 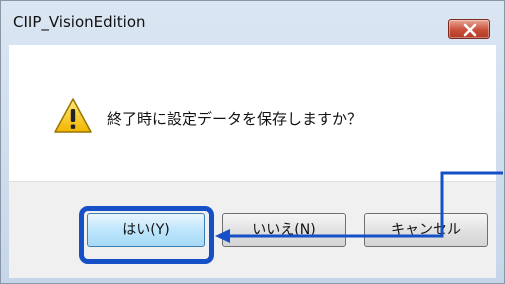 What do you see at coordinates (73, 115) in the screenshot?
I see `warning-icon` at bounding box center [73, 115].